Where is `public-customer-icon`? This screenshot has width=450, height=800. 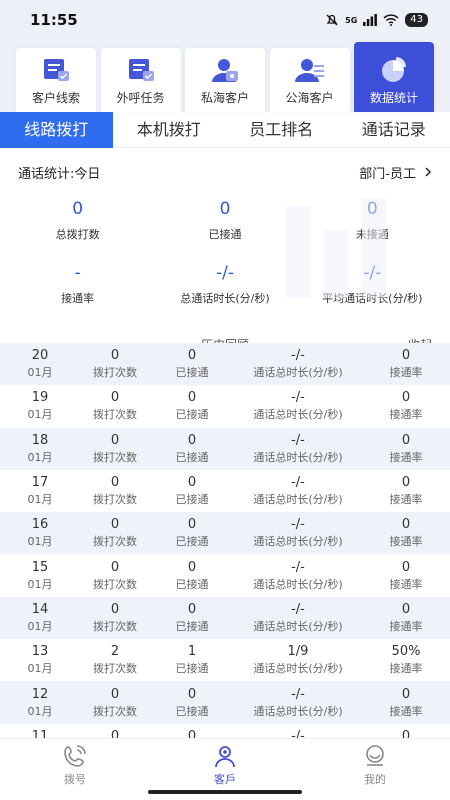
public-customer-icon is located at coordinates (309, 70).